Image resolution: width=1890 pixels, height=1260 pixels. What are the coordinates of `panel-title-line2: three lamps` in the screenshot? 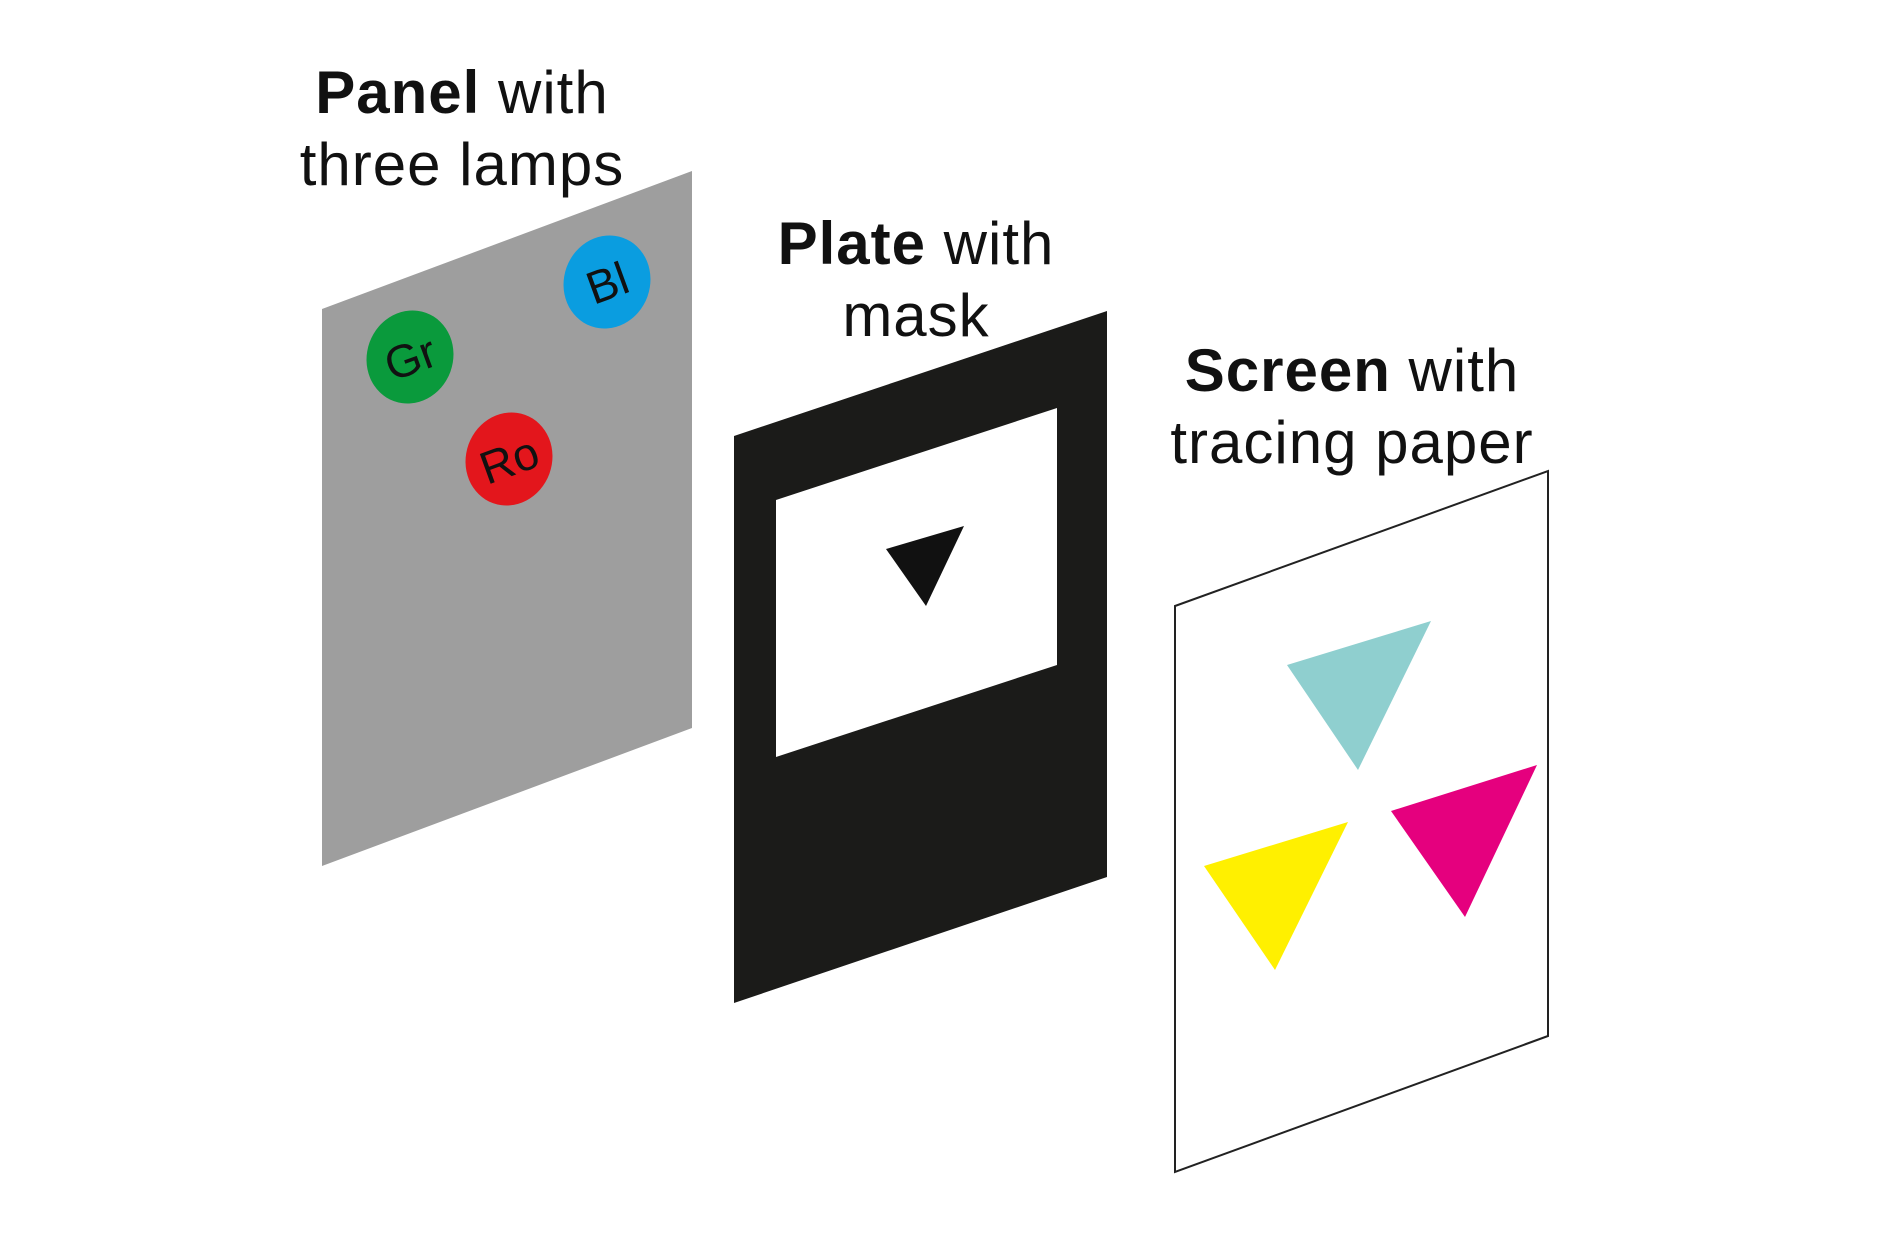 It's located at (462, 164).